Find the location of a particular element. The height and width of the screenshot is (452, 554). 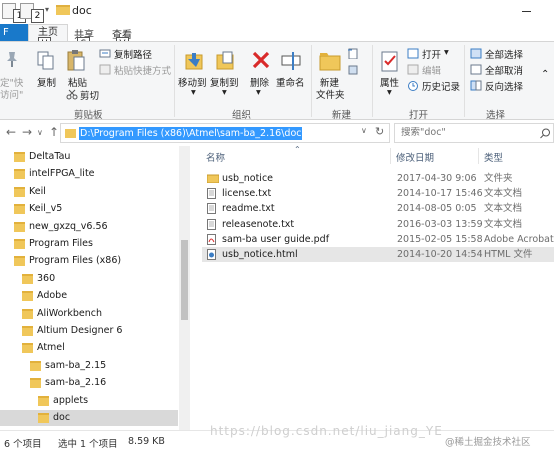

nav-item: doc is located at coordinates (89, 418).